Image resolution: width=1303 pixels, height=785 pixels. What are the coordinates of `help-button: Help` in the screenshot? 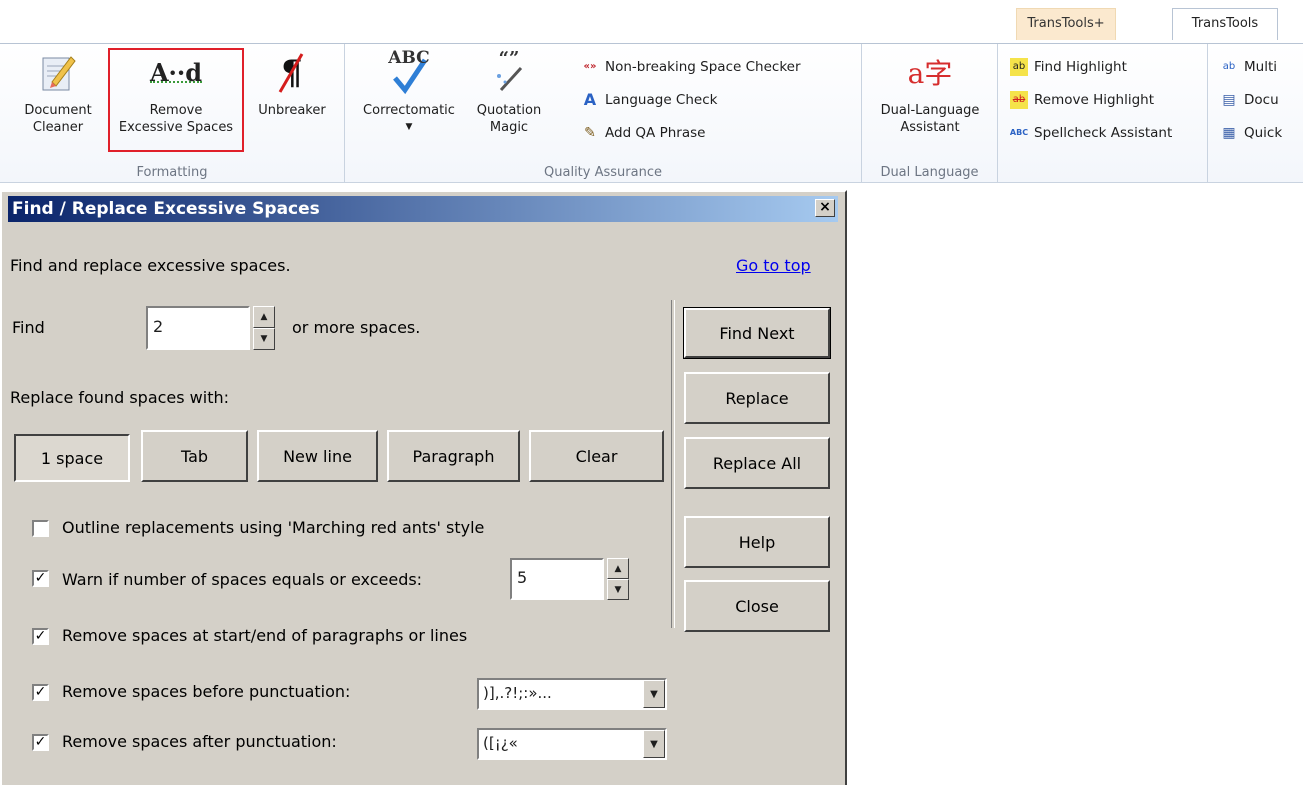 It's located at (757, 542).